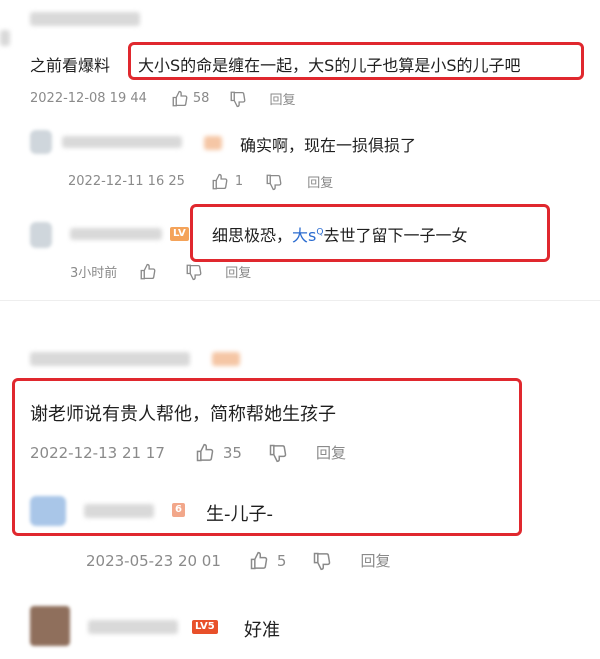 This screenshot has width=600, height=659. What do you see at coordinates (239, 514) in the screenshot?
I see `comment-text: 生-儿子-` at bounding box center [239, 514].